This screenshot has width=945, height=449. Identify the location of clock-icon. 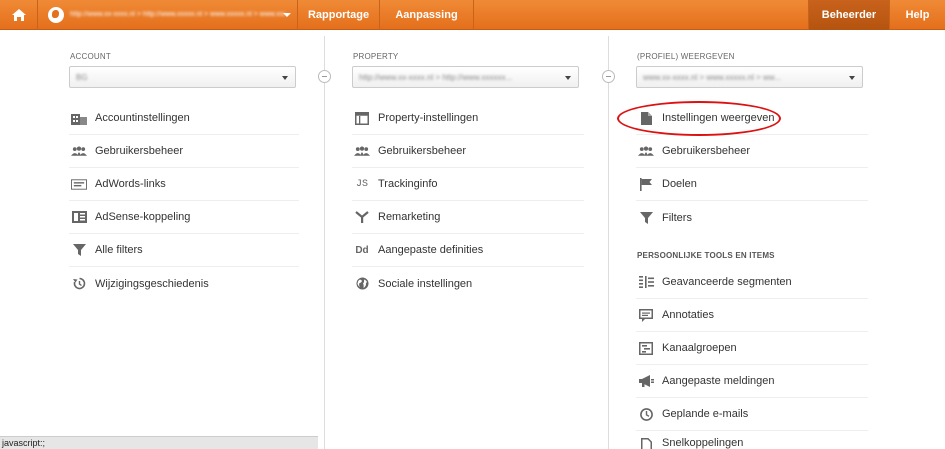
(646, 414).